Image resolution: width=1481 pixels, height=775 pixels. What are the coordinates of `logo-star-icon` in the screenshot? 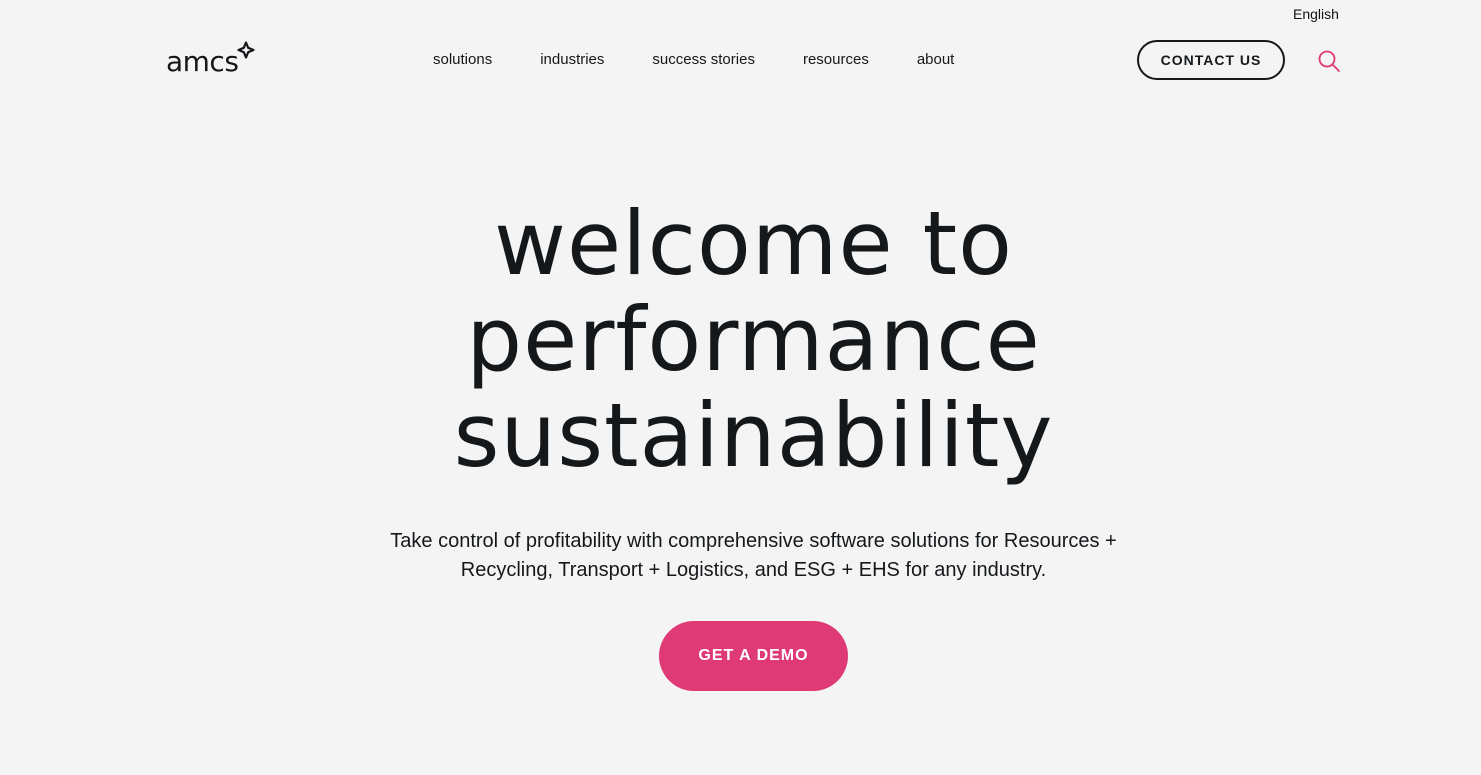 It's located at (246, 50).